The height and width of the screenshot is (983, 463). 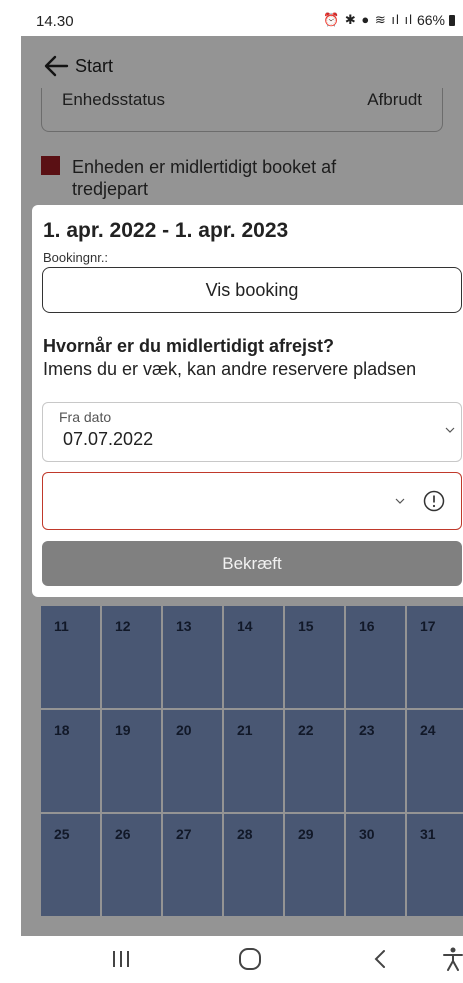 I want to click on question-title: Hvornår er du midlertidigt afrejst?, so click(x=189, y=346).